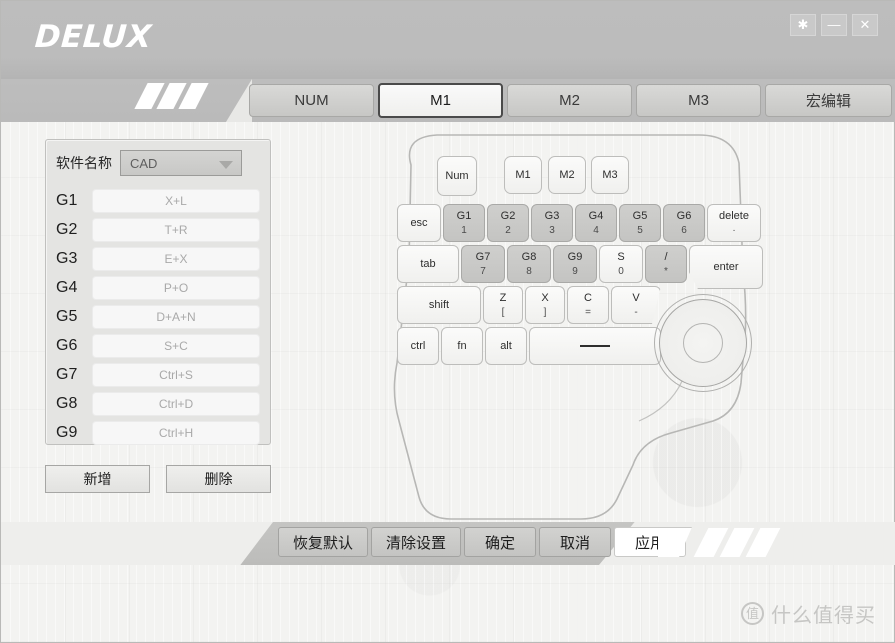 This screenshot has height=643, width=895. Describe the element at coordinates (176, 346) in the screenshot. I see `binding-value-g6: S+C` at that location.